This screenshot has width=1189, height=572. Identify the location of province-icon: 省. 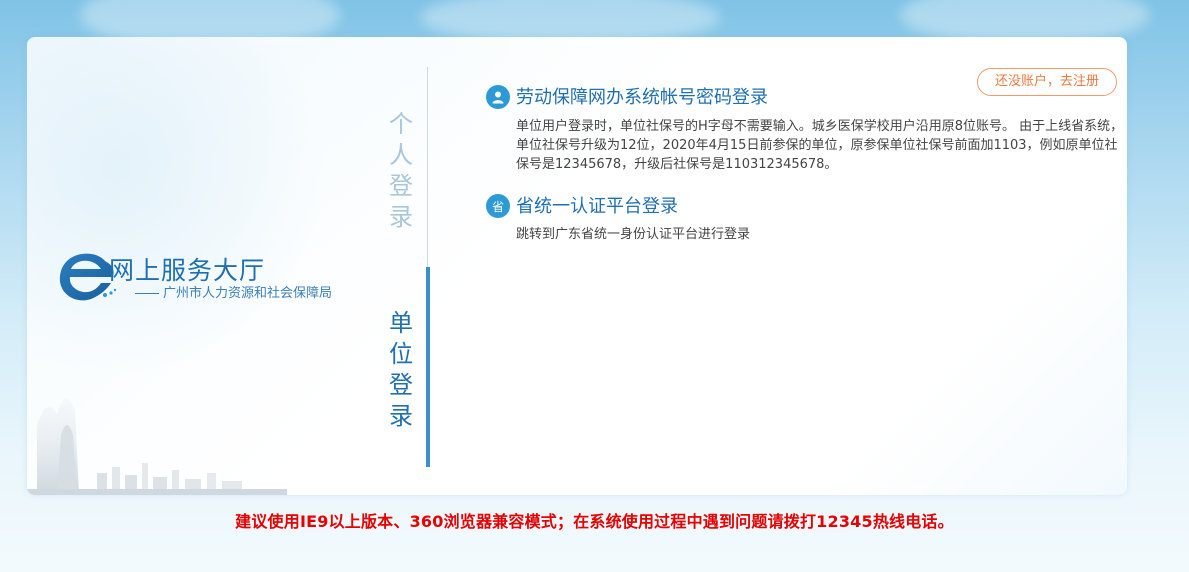
(498, 206).